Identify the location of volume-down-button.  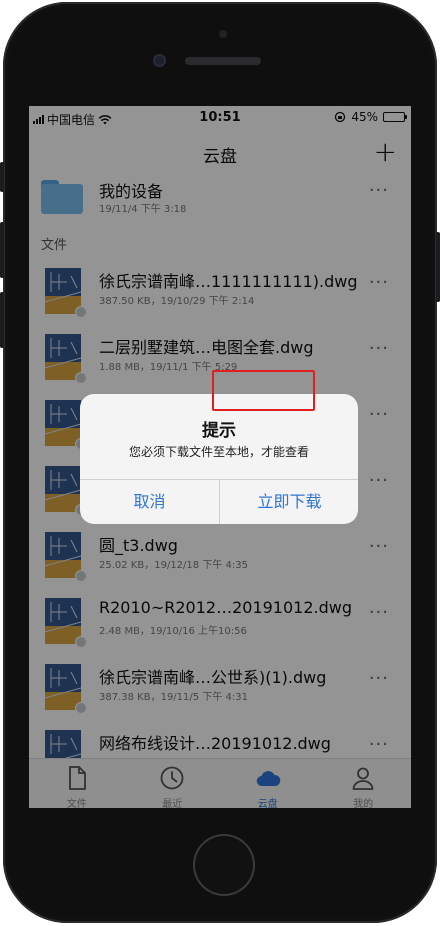
(2, 320).